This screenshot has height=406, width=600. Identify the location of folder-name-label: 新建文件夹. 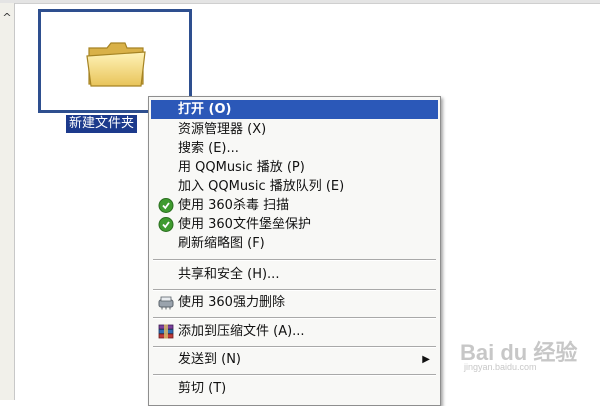
(102, 124).